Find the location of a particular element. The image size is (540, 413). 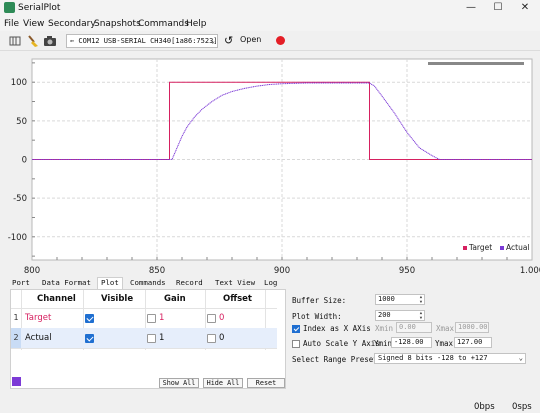

index-as-x-checkbox is located at coordinates (296, 329).